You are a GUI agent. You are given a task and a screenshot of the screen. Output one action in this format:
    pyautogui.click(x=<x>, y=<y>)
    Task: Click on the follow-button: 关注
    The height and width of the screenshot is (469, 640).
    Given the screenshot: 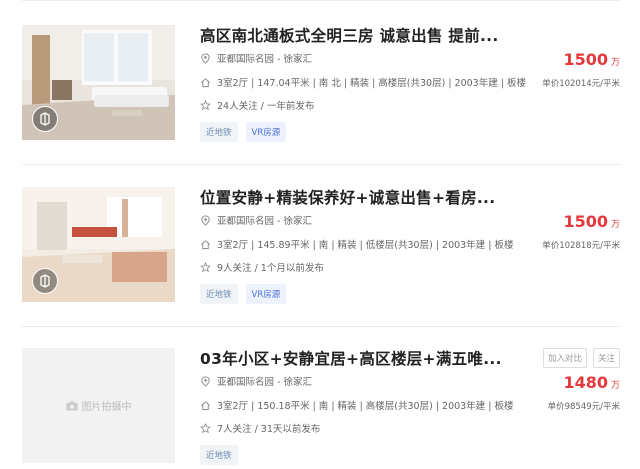 What is the action you would take?
    pyautogui.click(x=606, y=358)
    